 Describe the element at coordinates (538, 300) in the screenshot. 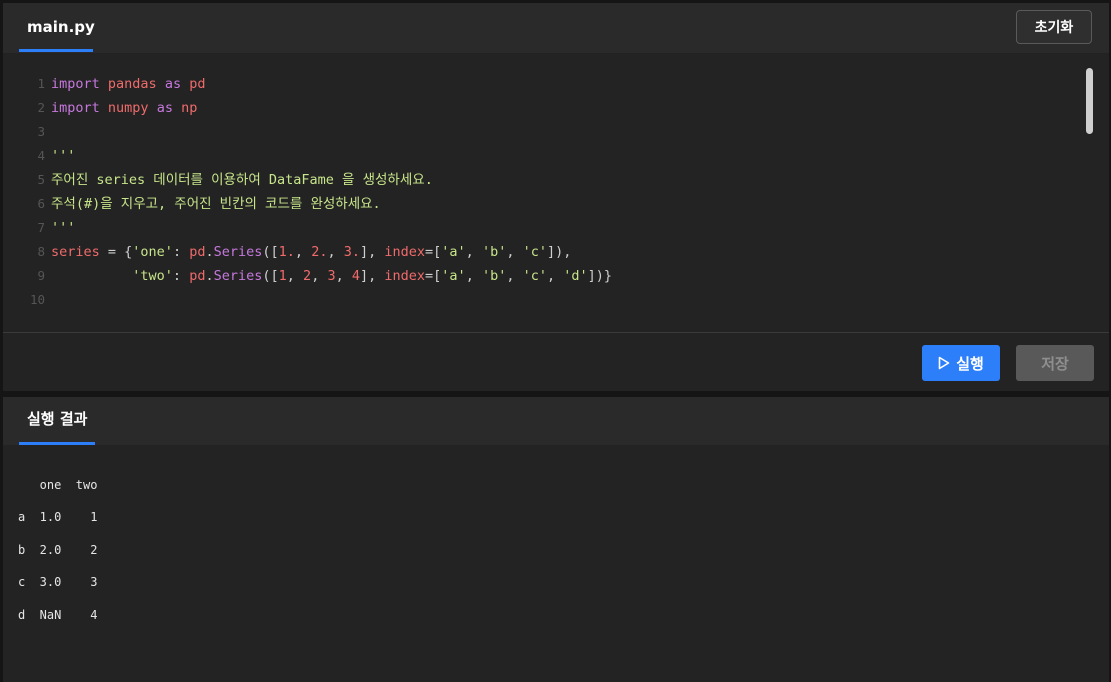

I see `code-line: 10` at that location.